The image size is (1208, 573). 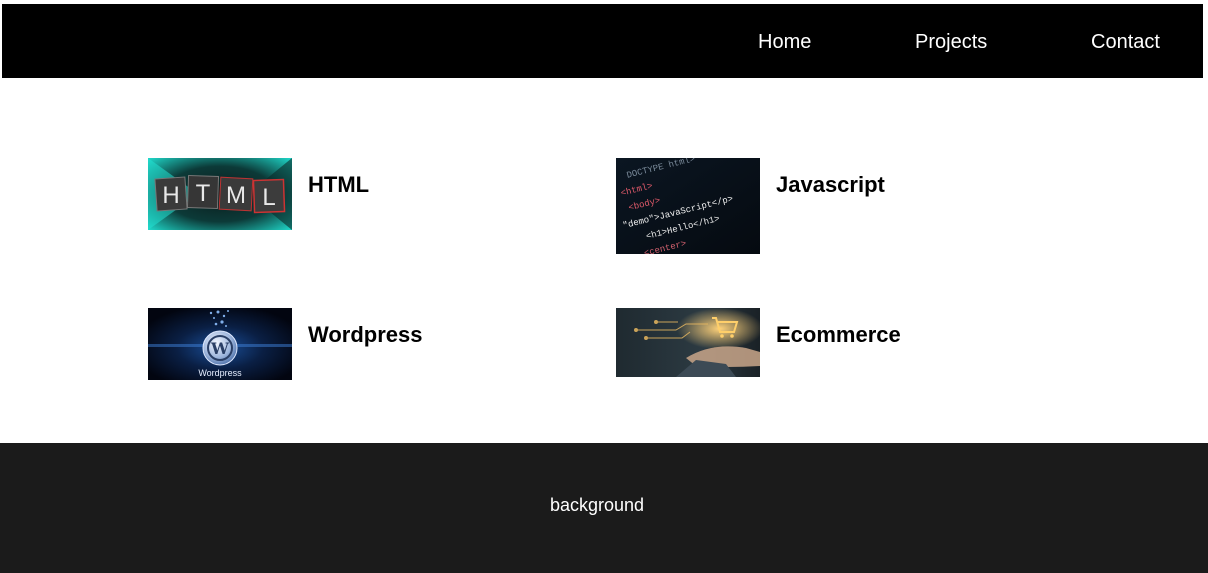 What do you see at coordinates (220, 194) in the screenshot?
I see `html-letters-image: H T M L` at bounding box center [220, 194].